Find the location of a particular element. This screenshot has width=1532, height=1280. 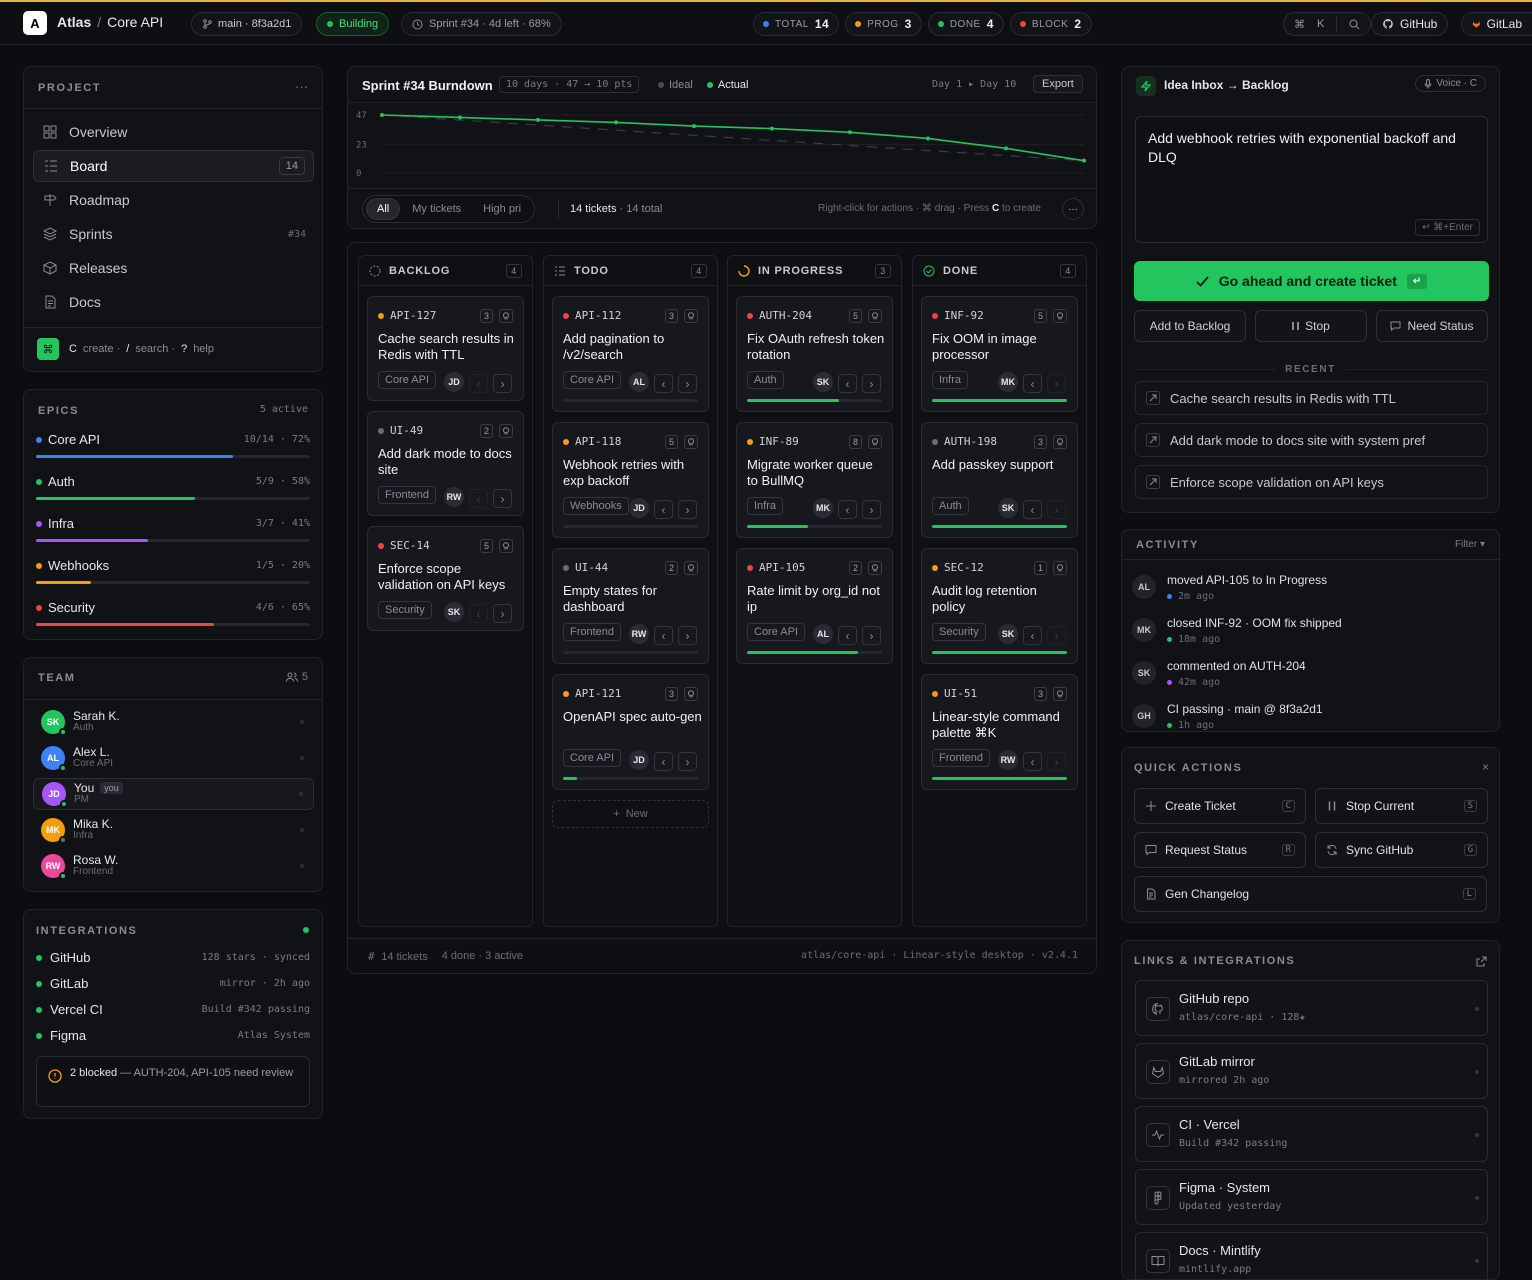

team-member-jd: JD You you PM is located at coordinates (173, 794).